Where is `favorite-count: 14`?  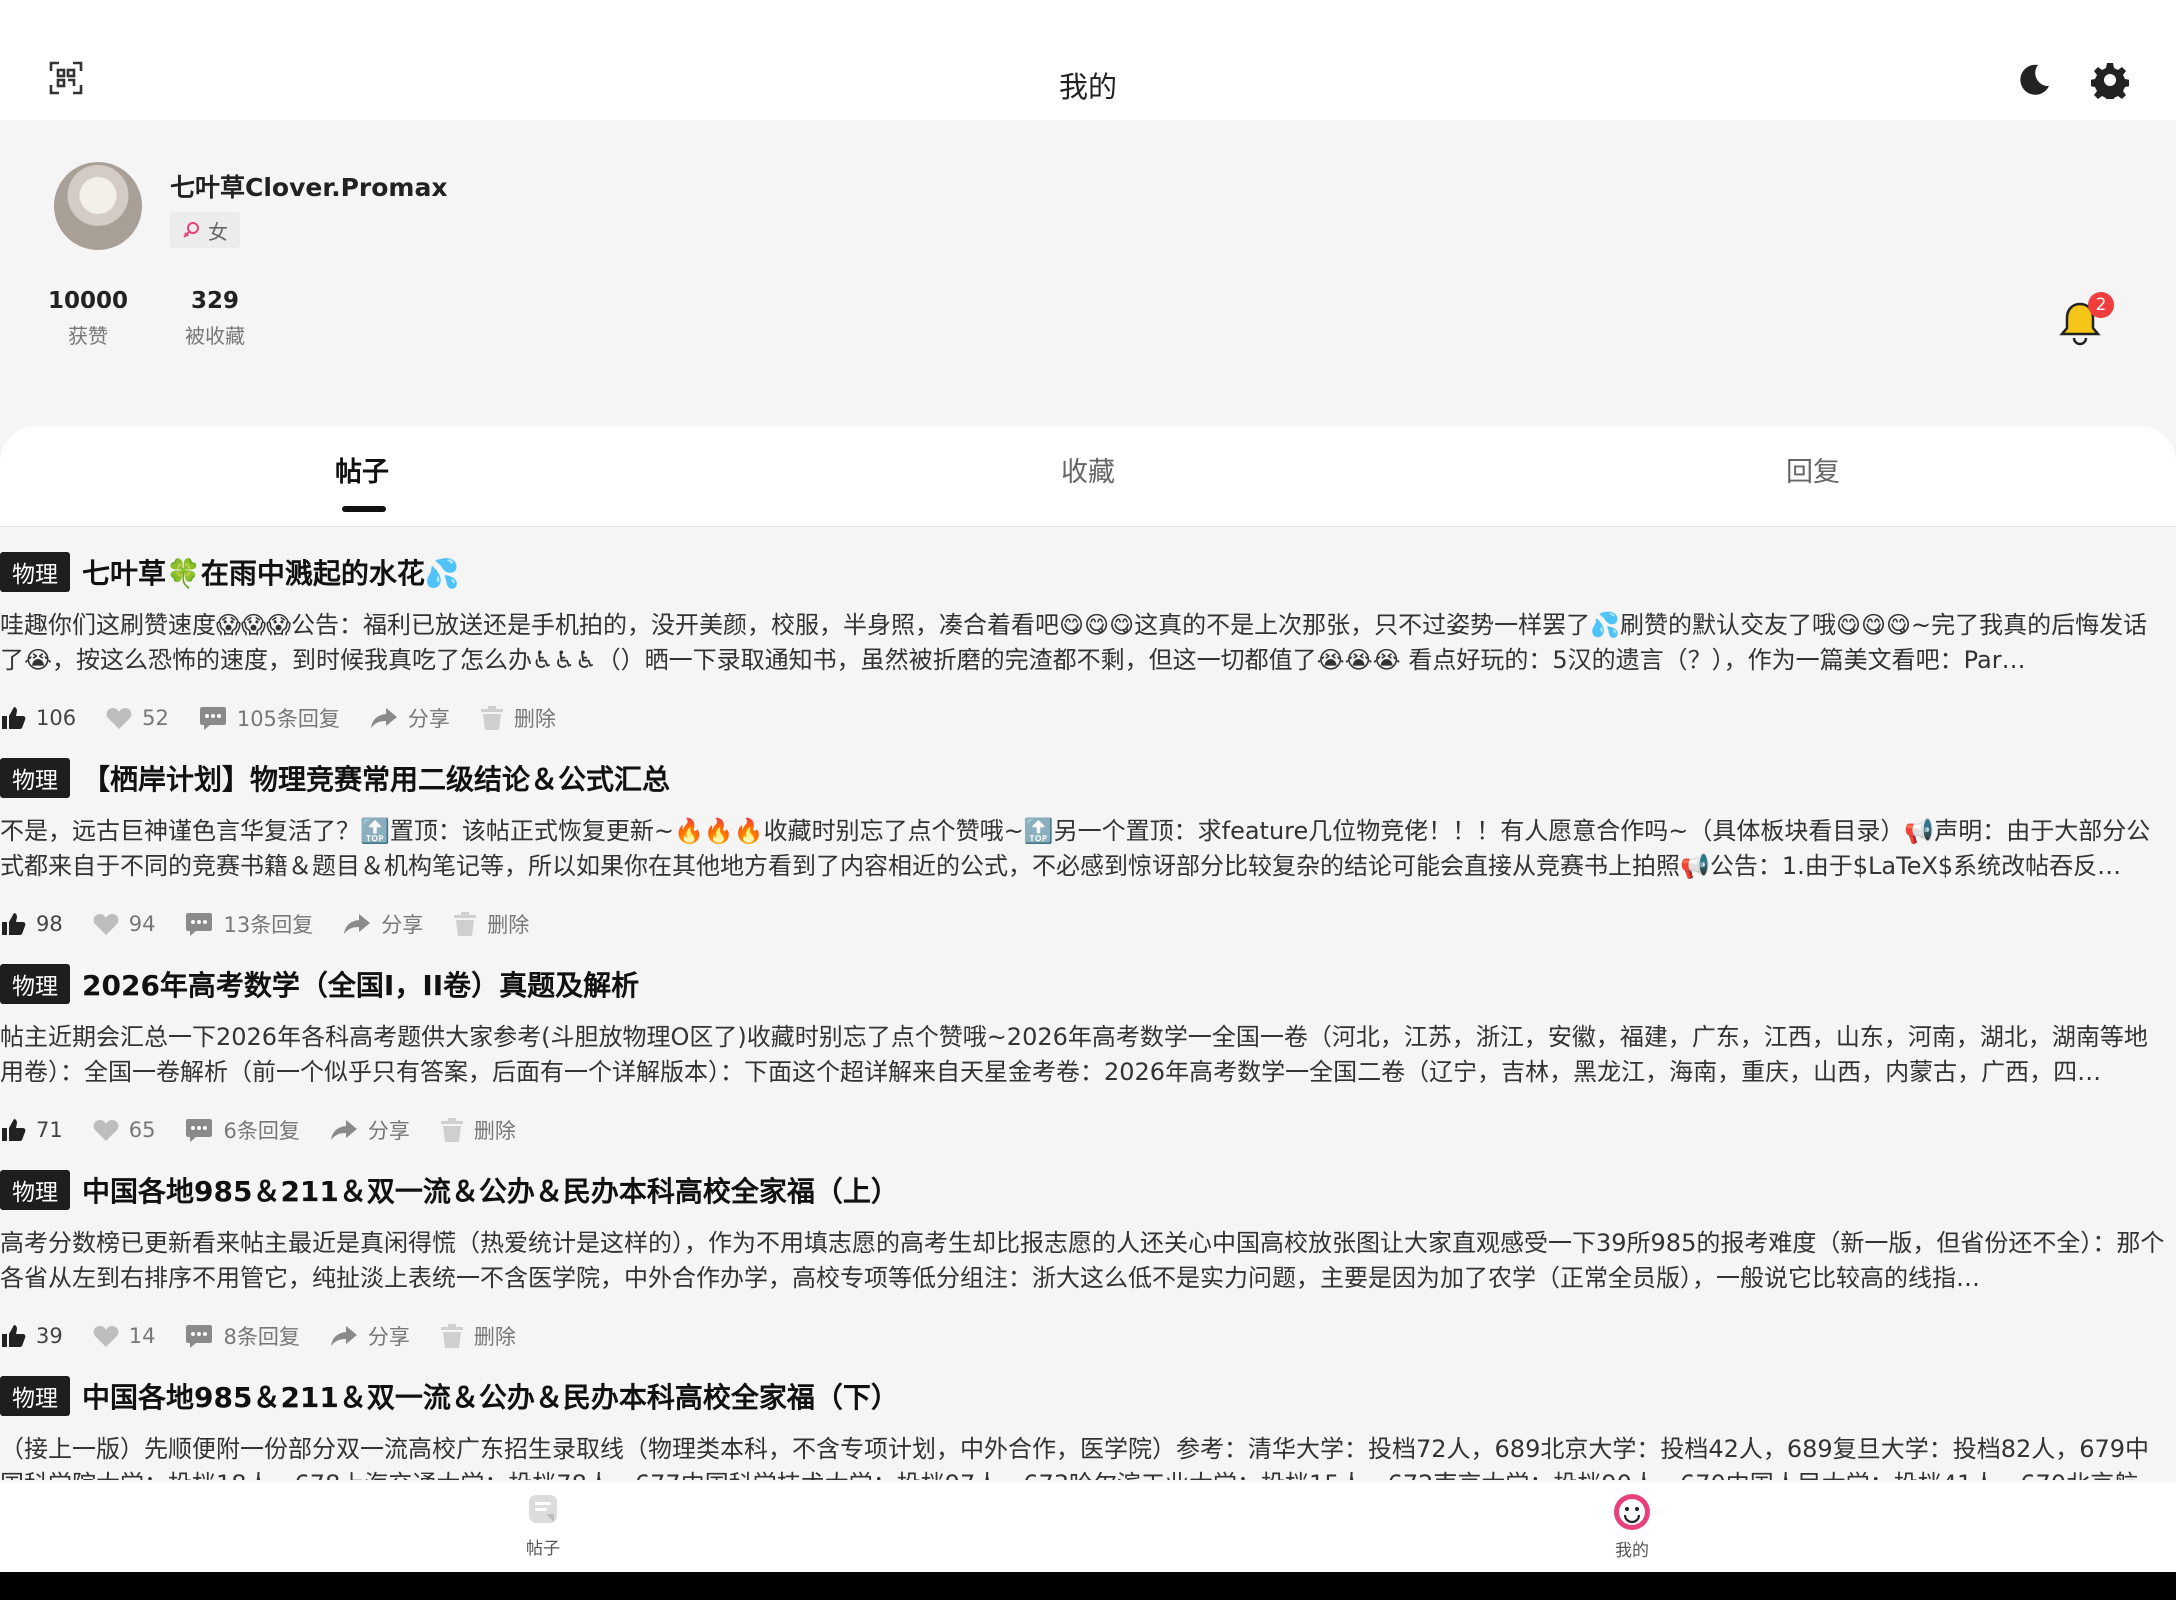
favorite-count: 14 is located at coordinates (142, 1336).